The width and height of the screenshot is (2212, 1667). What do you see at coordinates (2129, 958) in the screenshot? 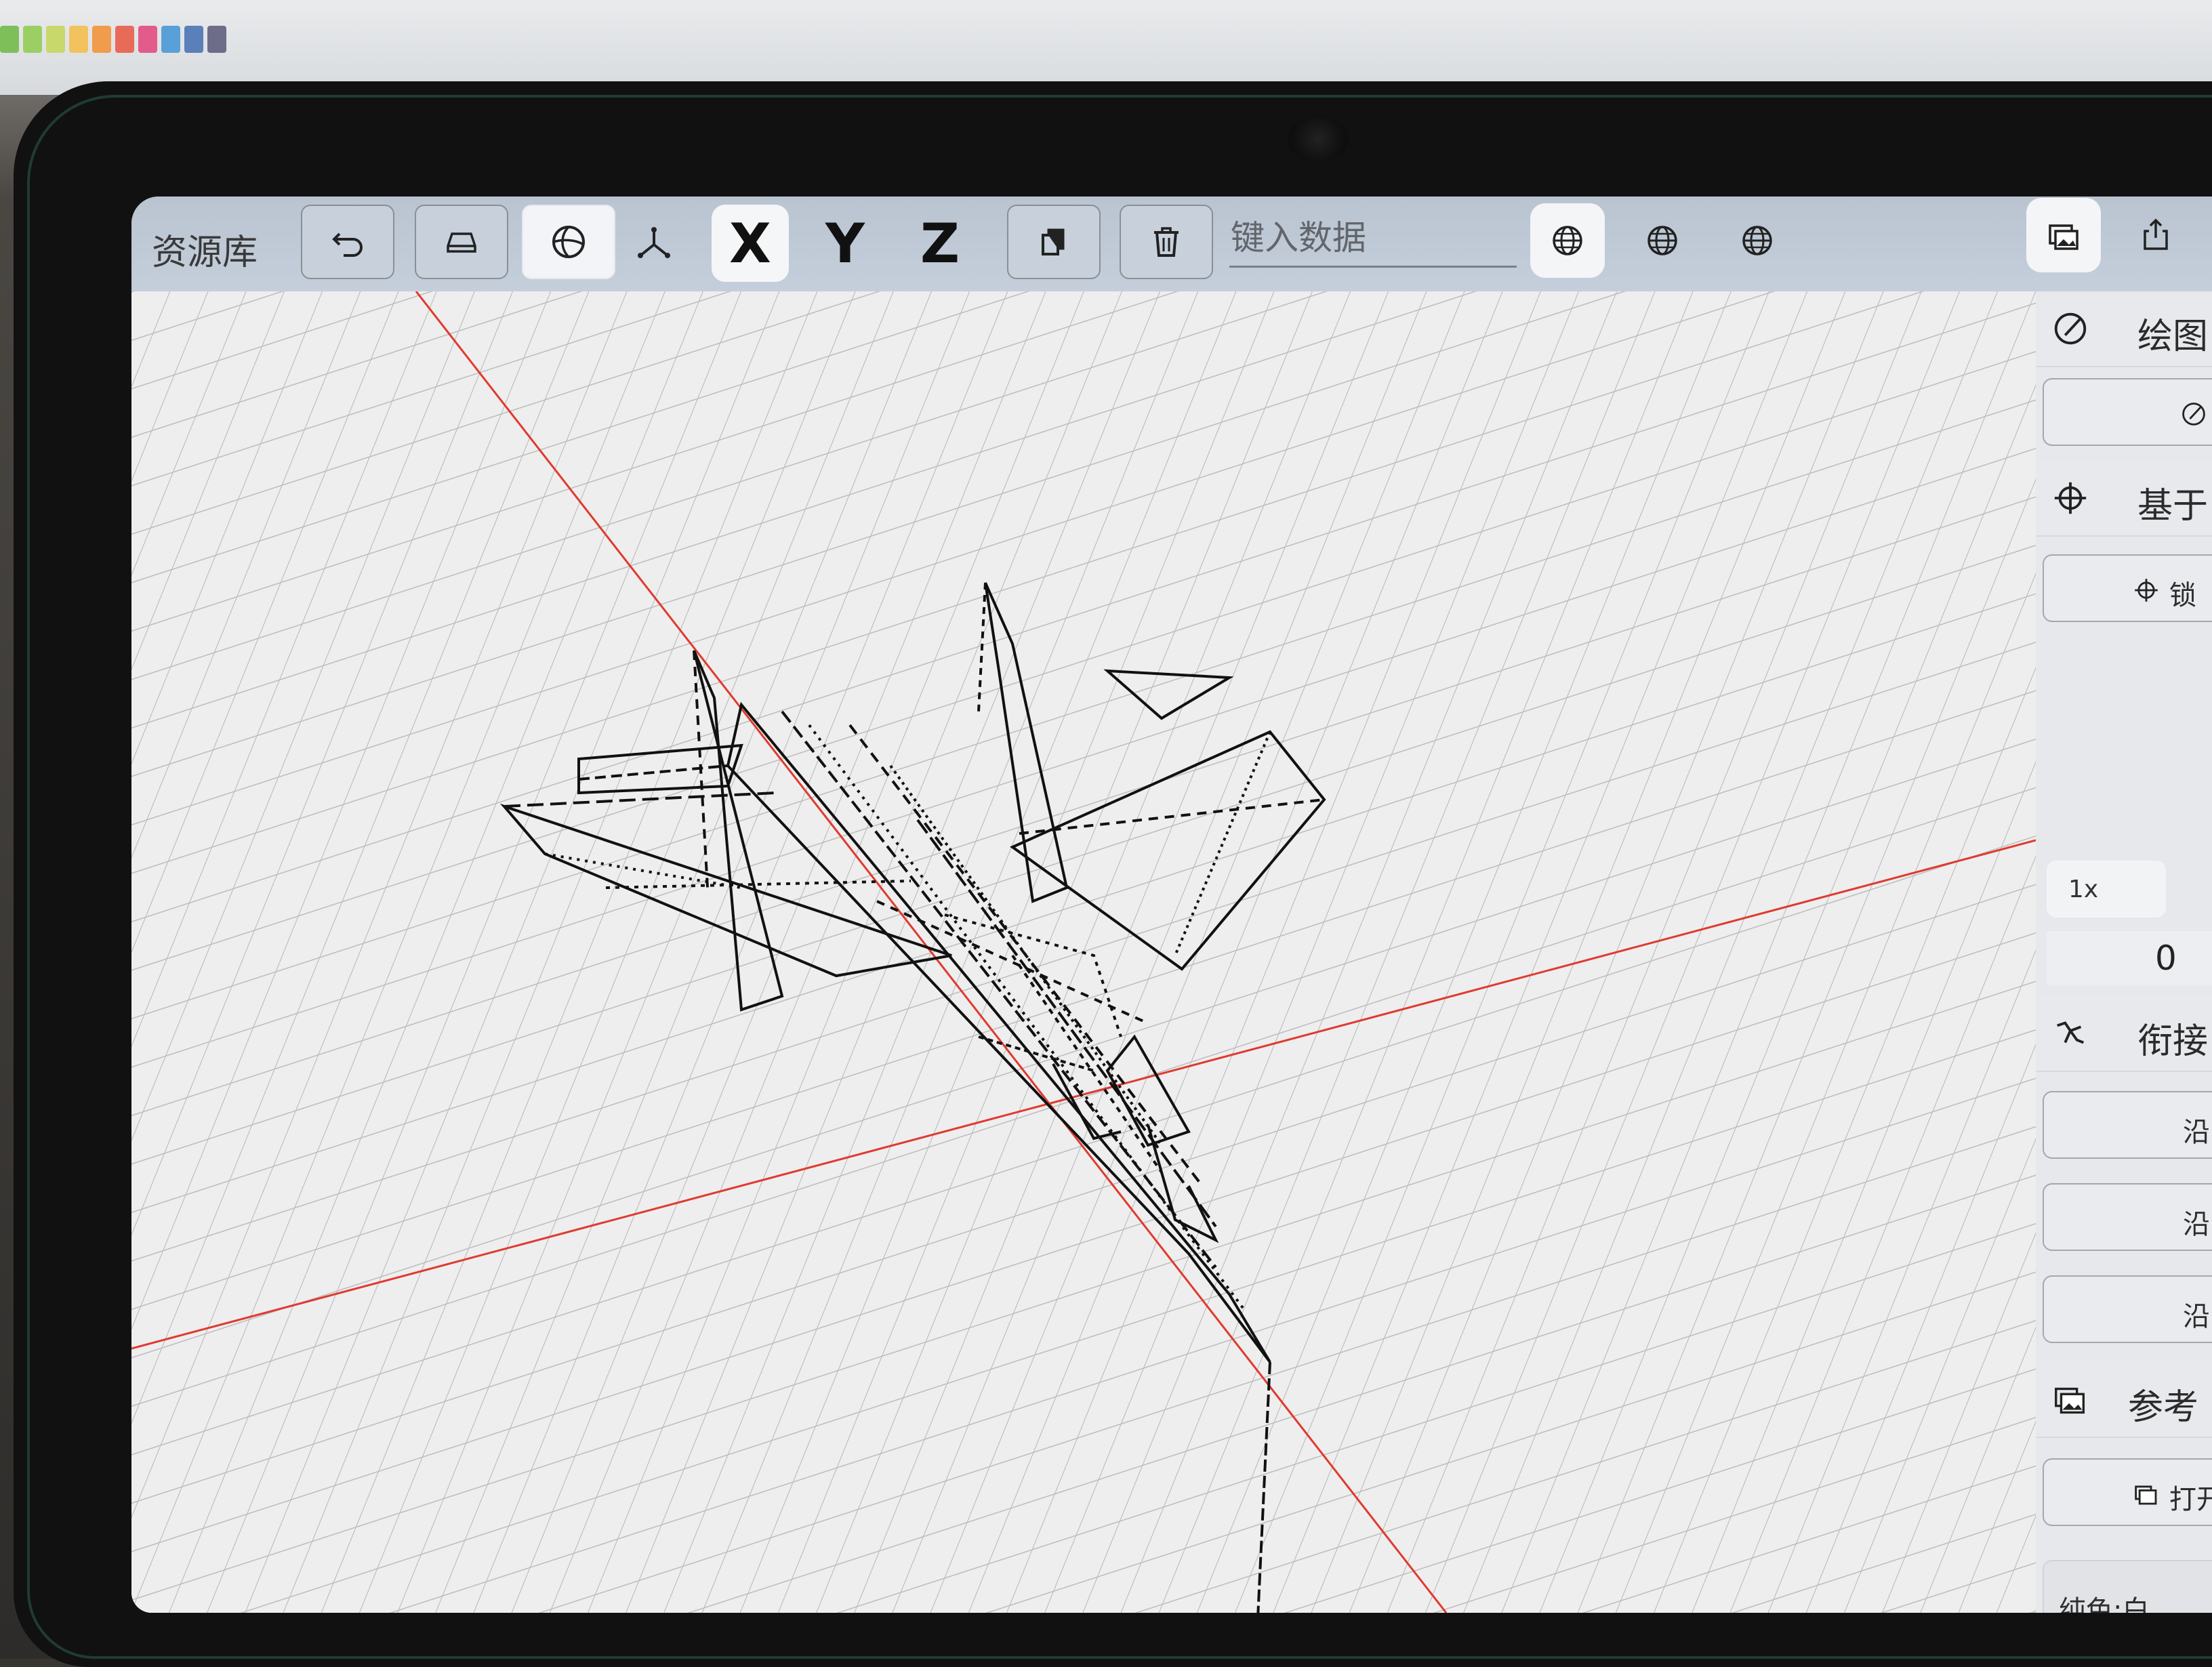
I see `value-field: 0` at bounding box center [2129, 958].